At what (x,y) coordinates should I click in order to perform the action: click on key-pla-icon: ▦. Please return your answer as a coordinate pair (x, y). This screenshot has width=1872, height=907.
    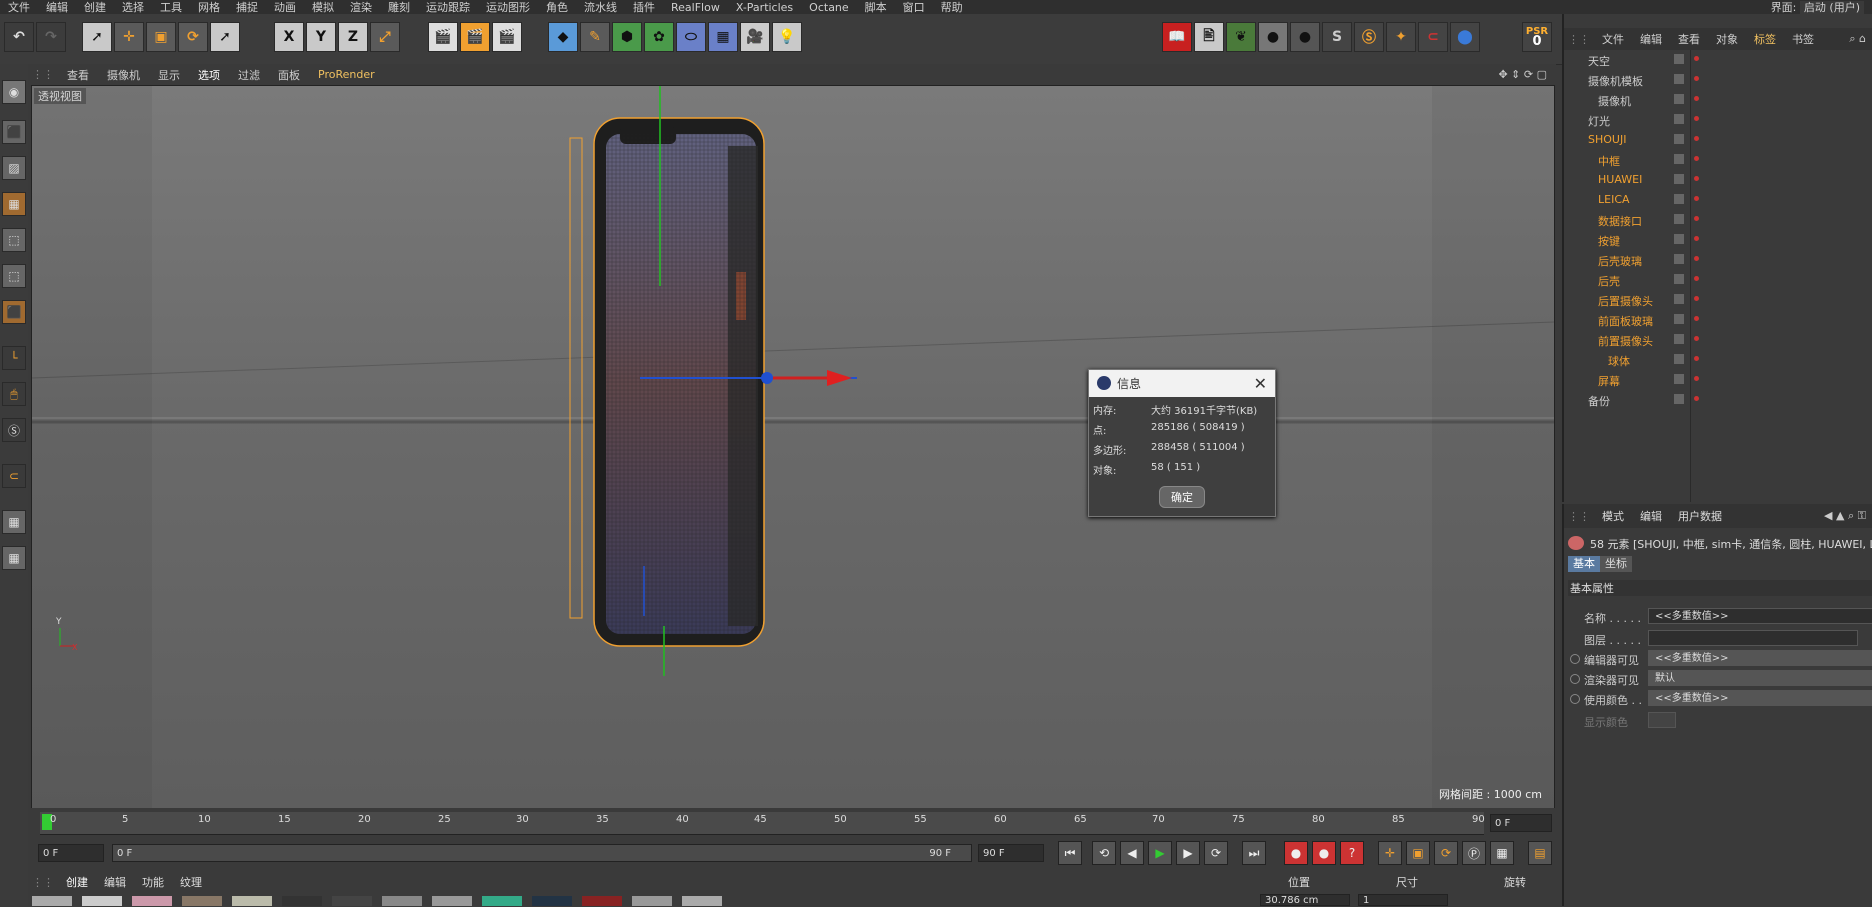
    Looking at the image, I should click on (1502, 853).